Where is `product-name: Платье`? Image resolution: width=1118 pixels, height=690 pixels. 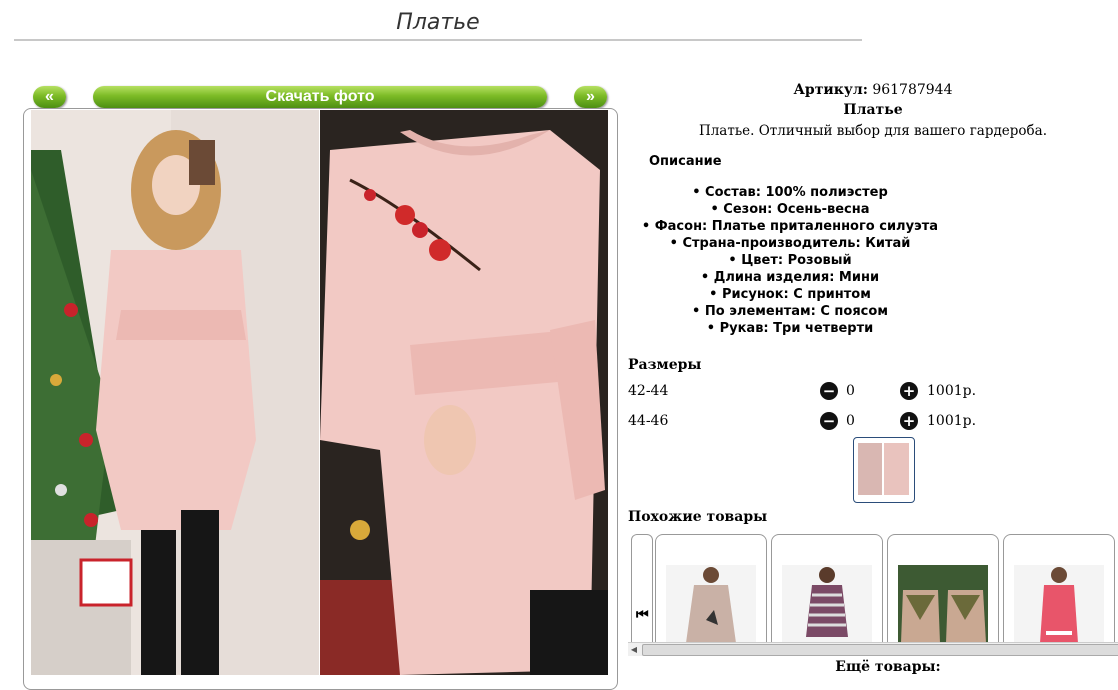 product-name: Платье is located at coordinates (873, 110).